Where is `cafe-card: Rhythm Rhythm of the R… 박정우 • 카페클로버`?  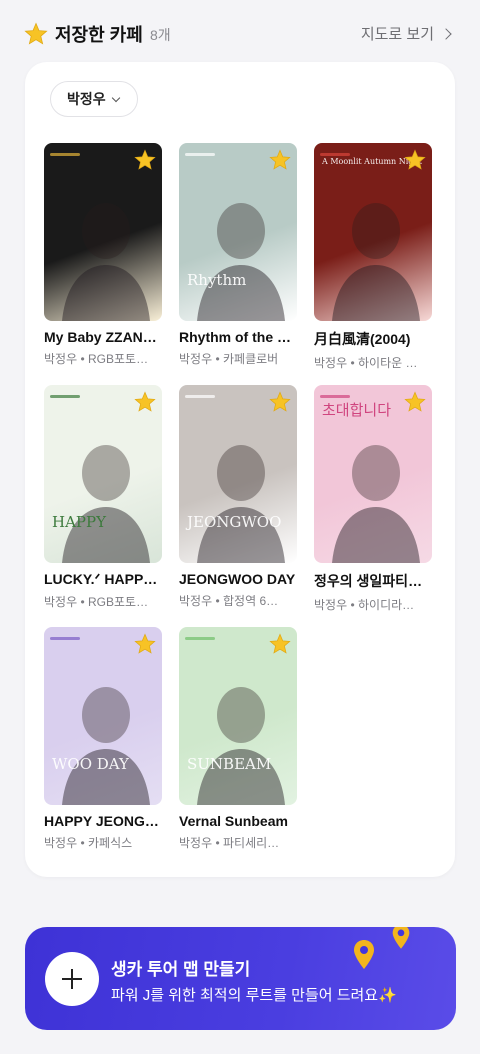
cafe-card: Rhythm Rhythm of the R… 박정우 • 카페클로버 is located at coordinates (239, 264).